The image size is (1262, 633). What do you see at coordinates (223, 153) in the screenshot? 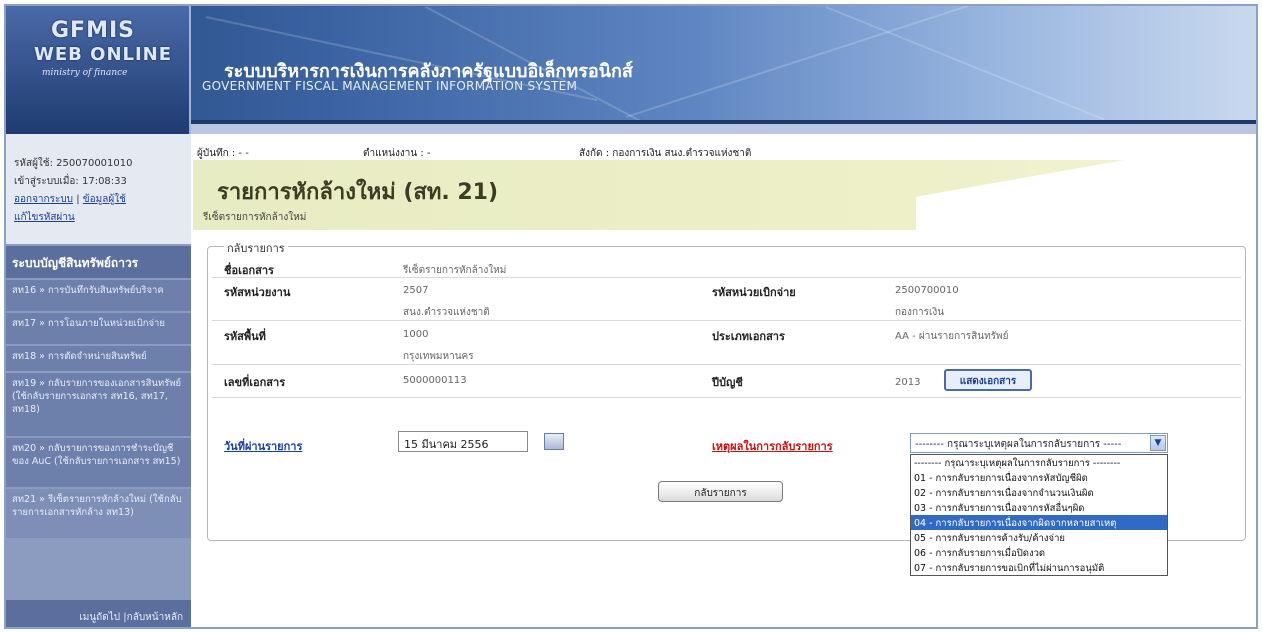
I see `recorder-info: ผู้บันทึก : - -` at bounding box center [223, 153].